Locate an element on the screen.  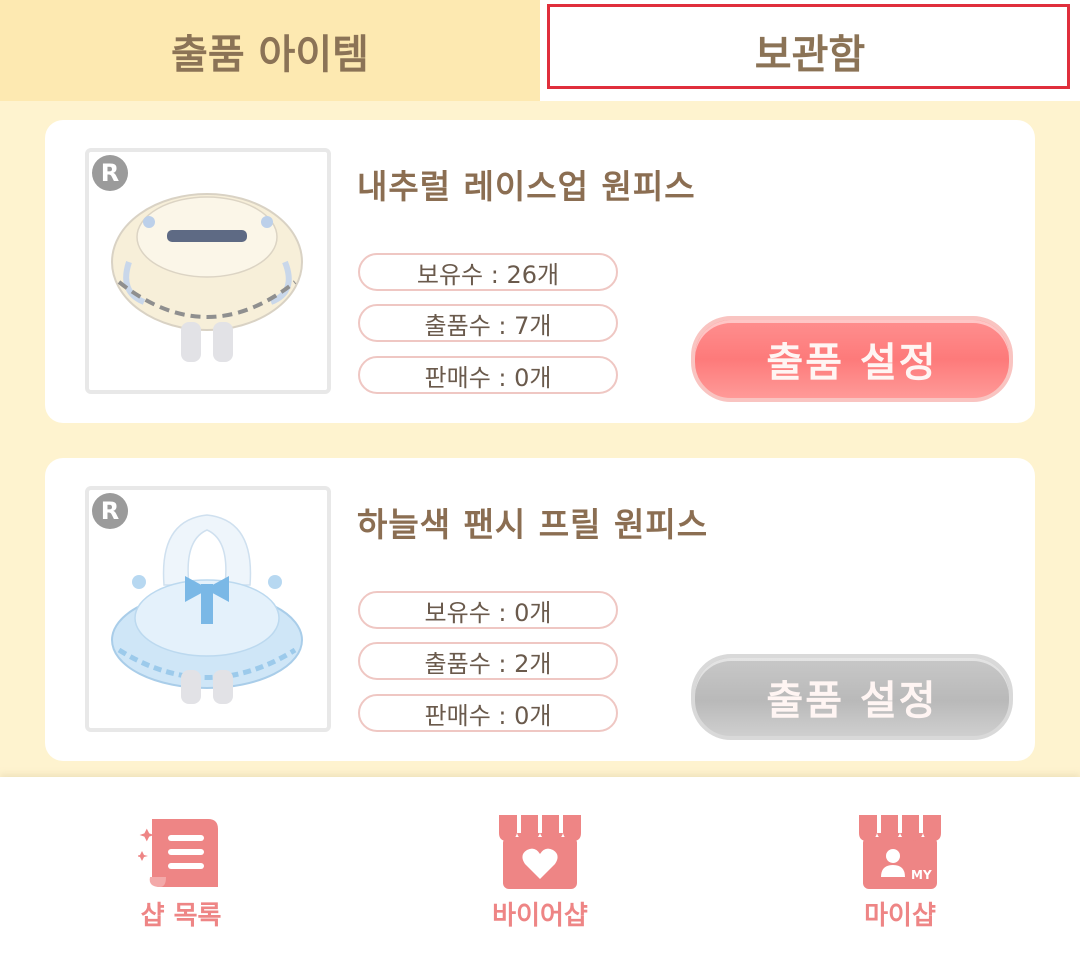
nav-buyer-shop-label: 바이어샵 is located at coordinates (540, 916).